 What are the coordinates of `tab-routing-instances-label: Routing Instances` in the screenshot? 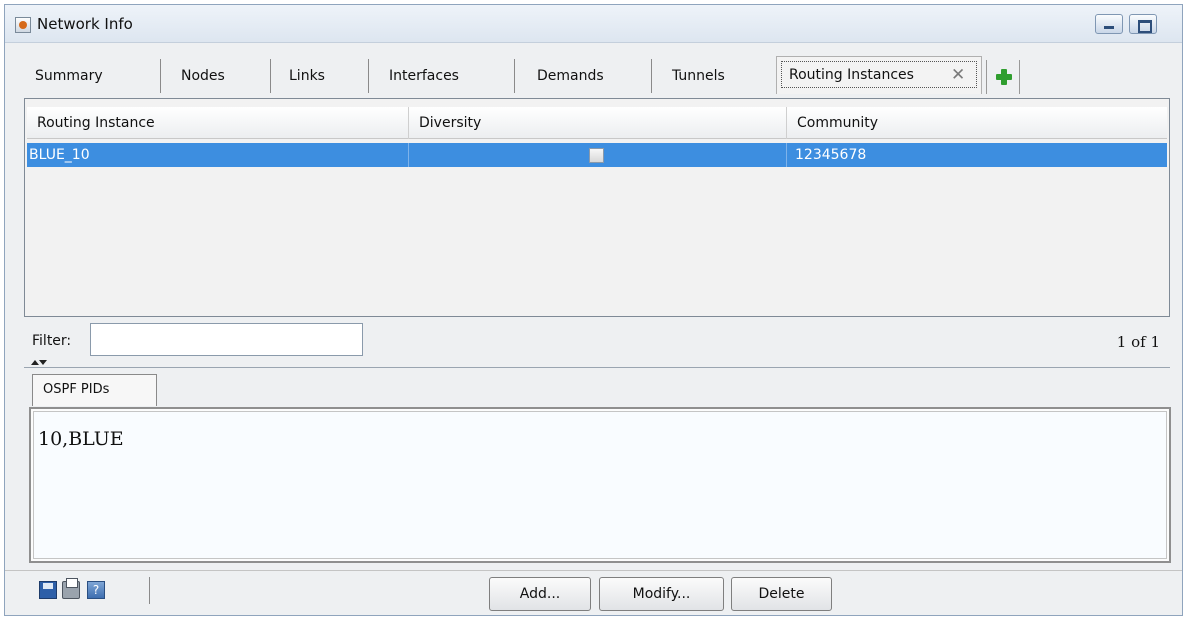 It's located at (851, 75).